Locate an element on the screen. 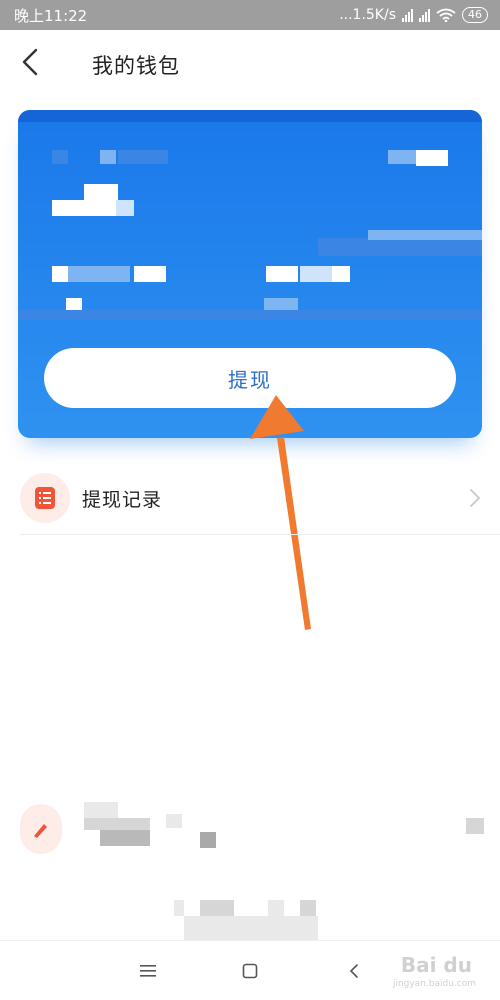 The image size is (500, 1000). obscured-item-icon is located at coordinates (41, 829).